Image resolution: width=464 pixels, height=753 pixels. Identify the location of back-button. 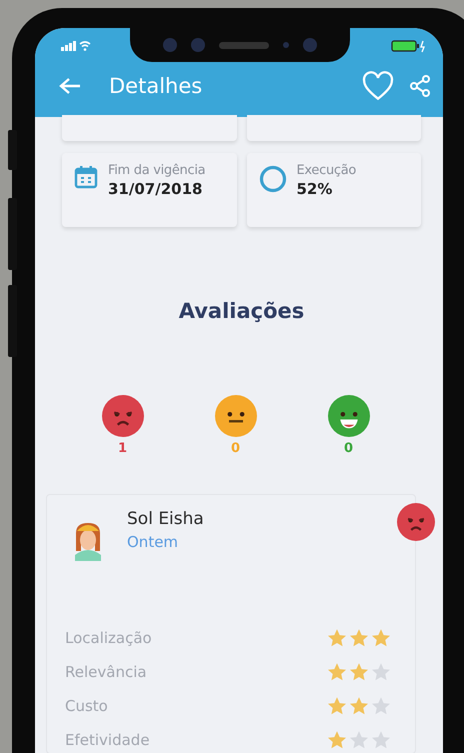
(70, 86).